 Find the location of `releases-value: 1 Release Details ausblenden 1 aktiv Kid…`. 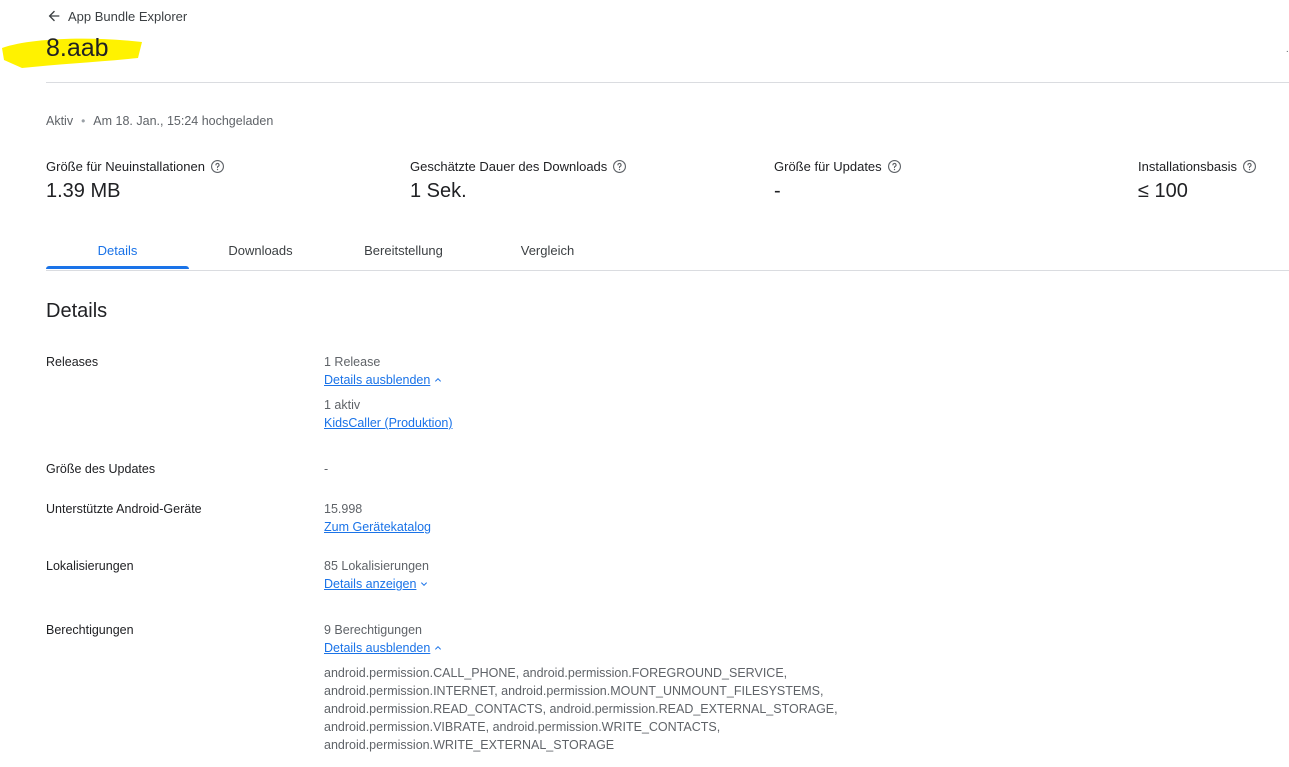

releases-value: 1 Release Details ausblenden 1 aktiv Kid… is located at coordinates (388, 392).